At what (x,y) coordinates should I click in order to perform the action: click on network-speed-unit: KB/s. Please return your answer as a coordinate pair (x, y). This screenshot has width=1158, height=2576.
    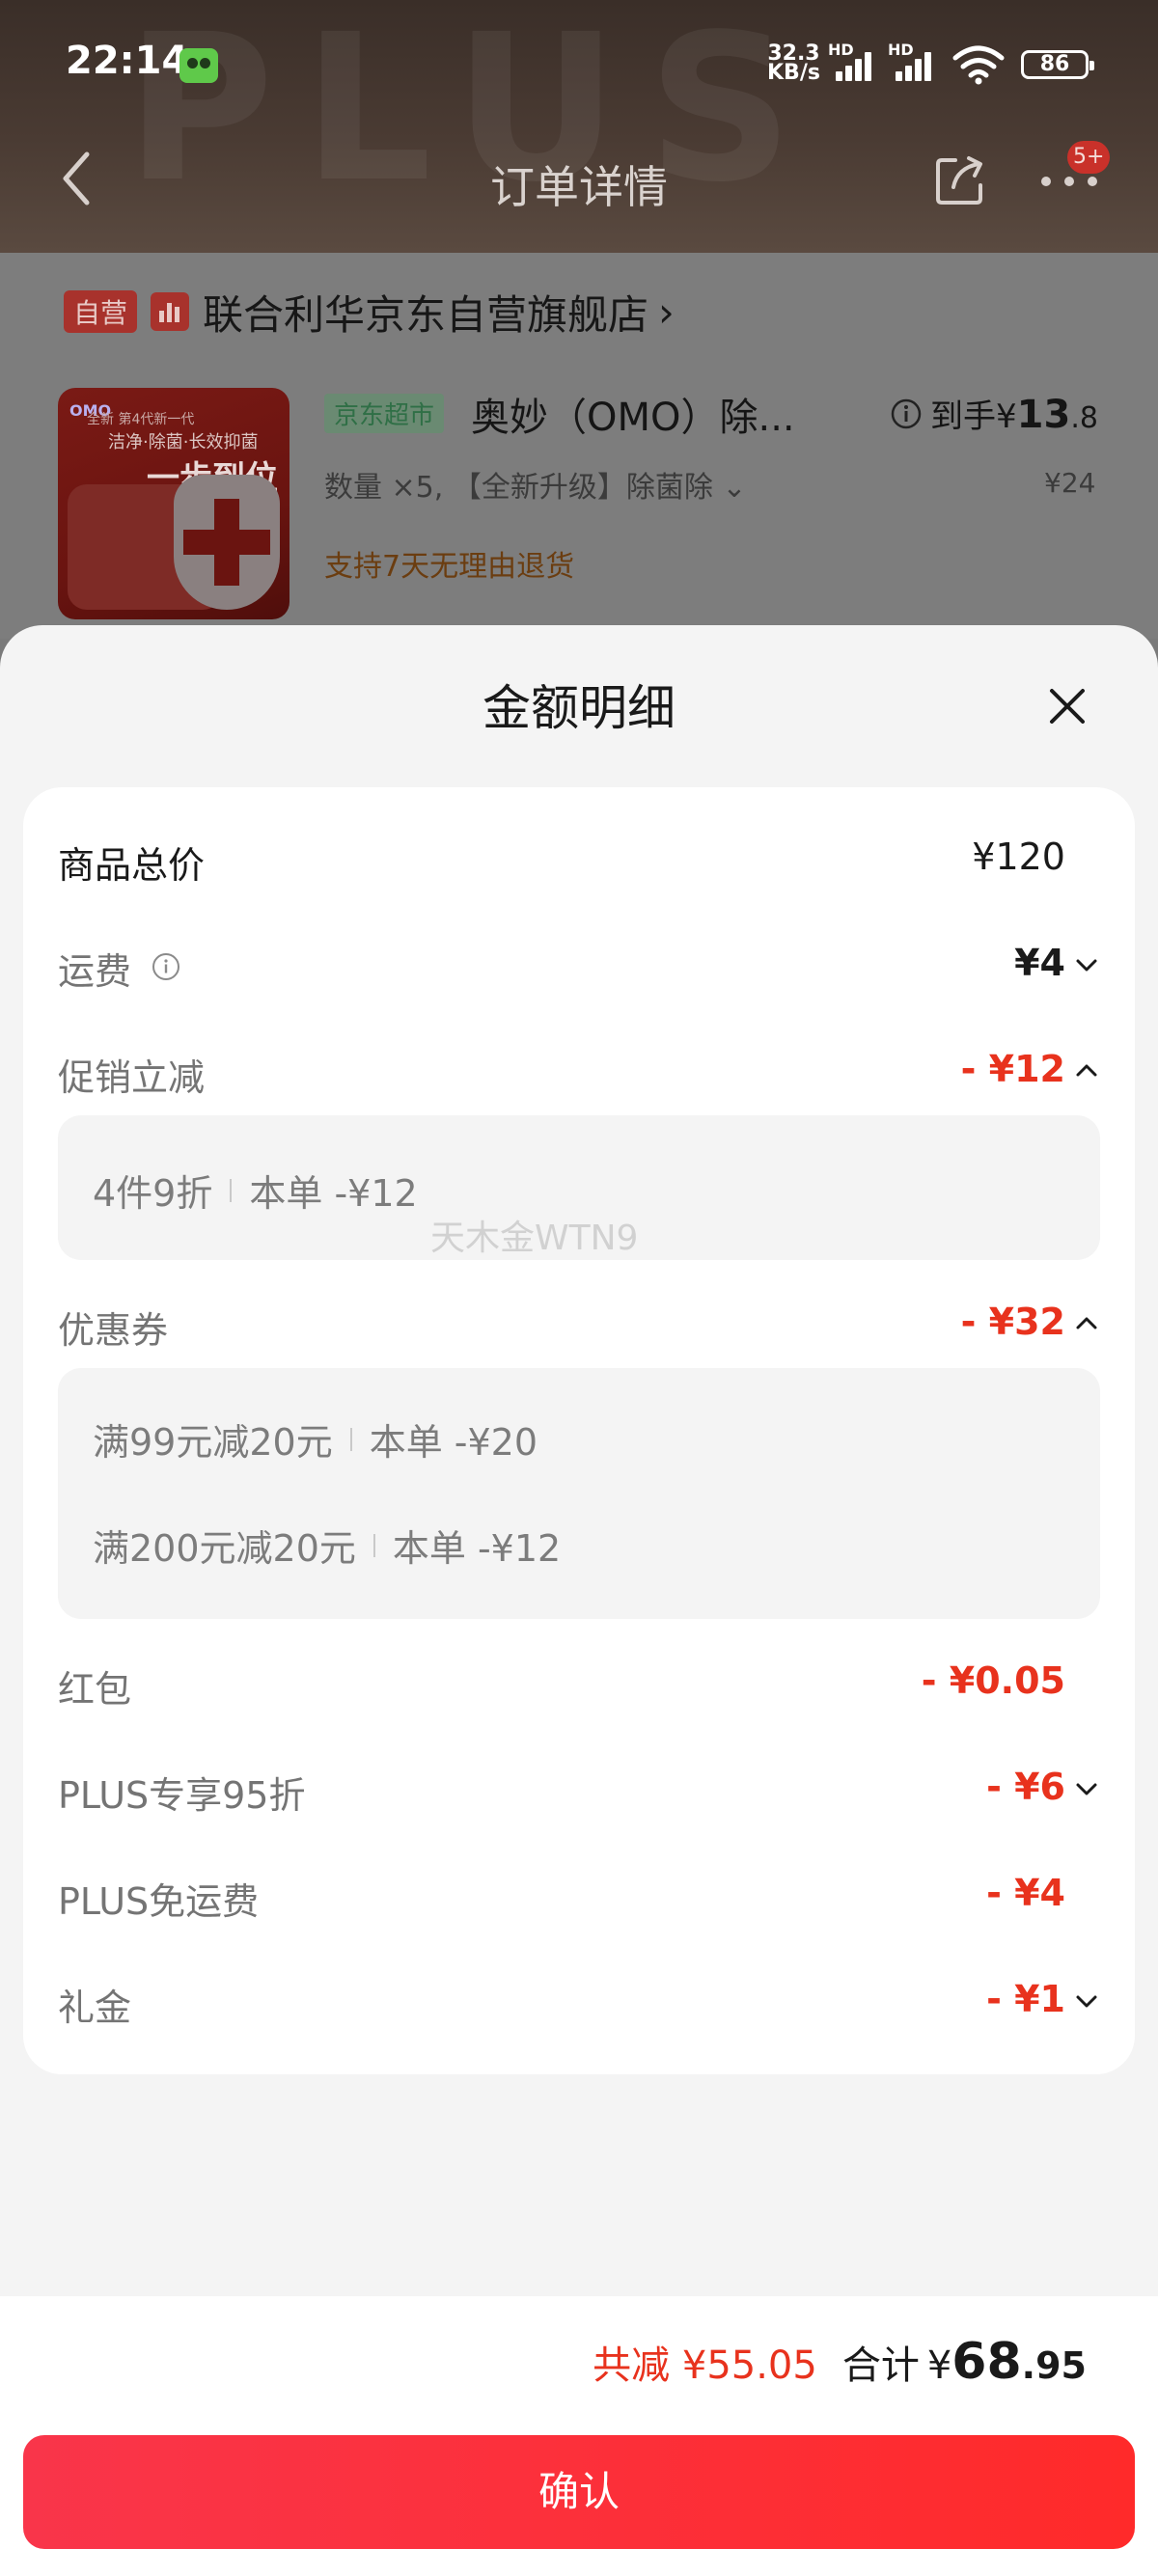
    Looking at the image, I should click on (793, 73).